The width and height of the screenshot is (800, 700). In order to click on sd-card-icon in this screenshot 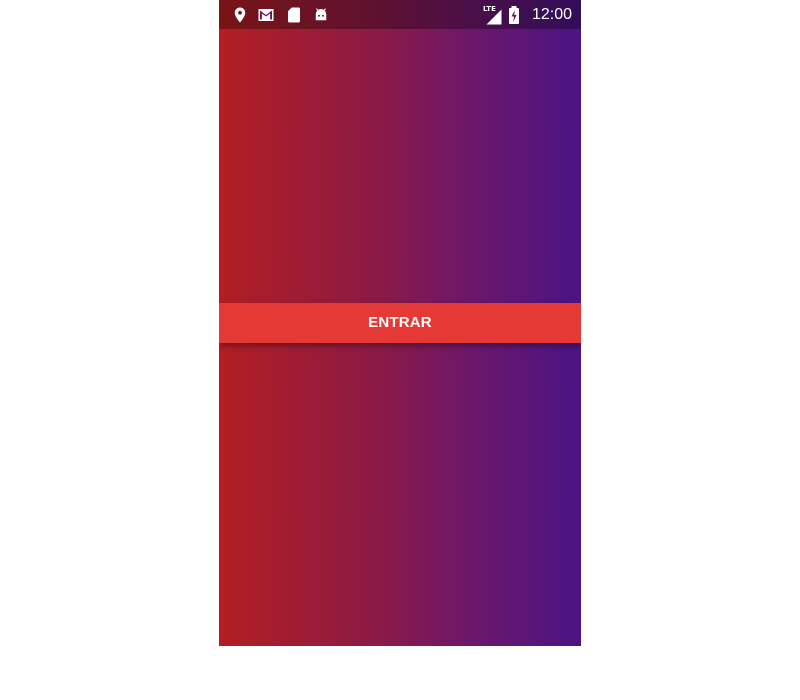, I will do `click(294, 15)`.